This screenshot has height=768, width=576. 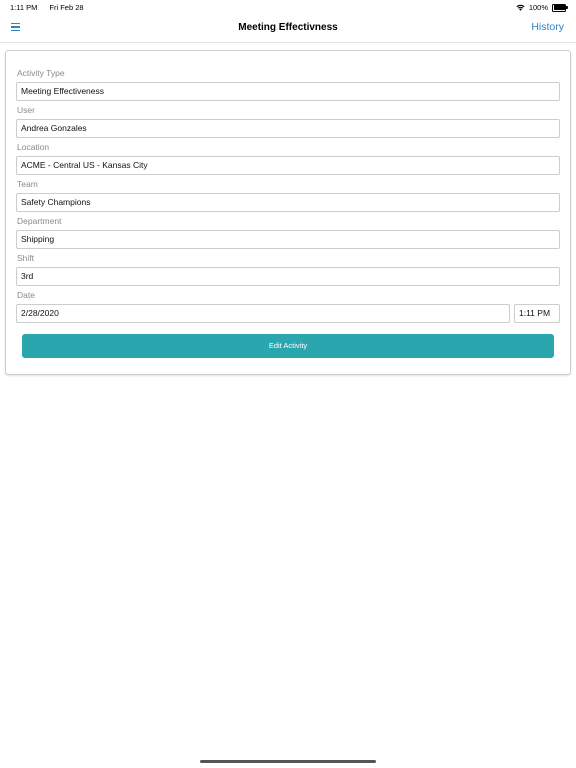 I want to click on time-input: 1:11 PM, so click(x=537, y=313).